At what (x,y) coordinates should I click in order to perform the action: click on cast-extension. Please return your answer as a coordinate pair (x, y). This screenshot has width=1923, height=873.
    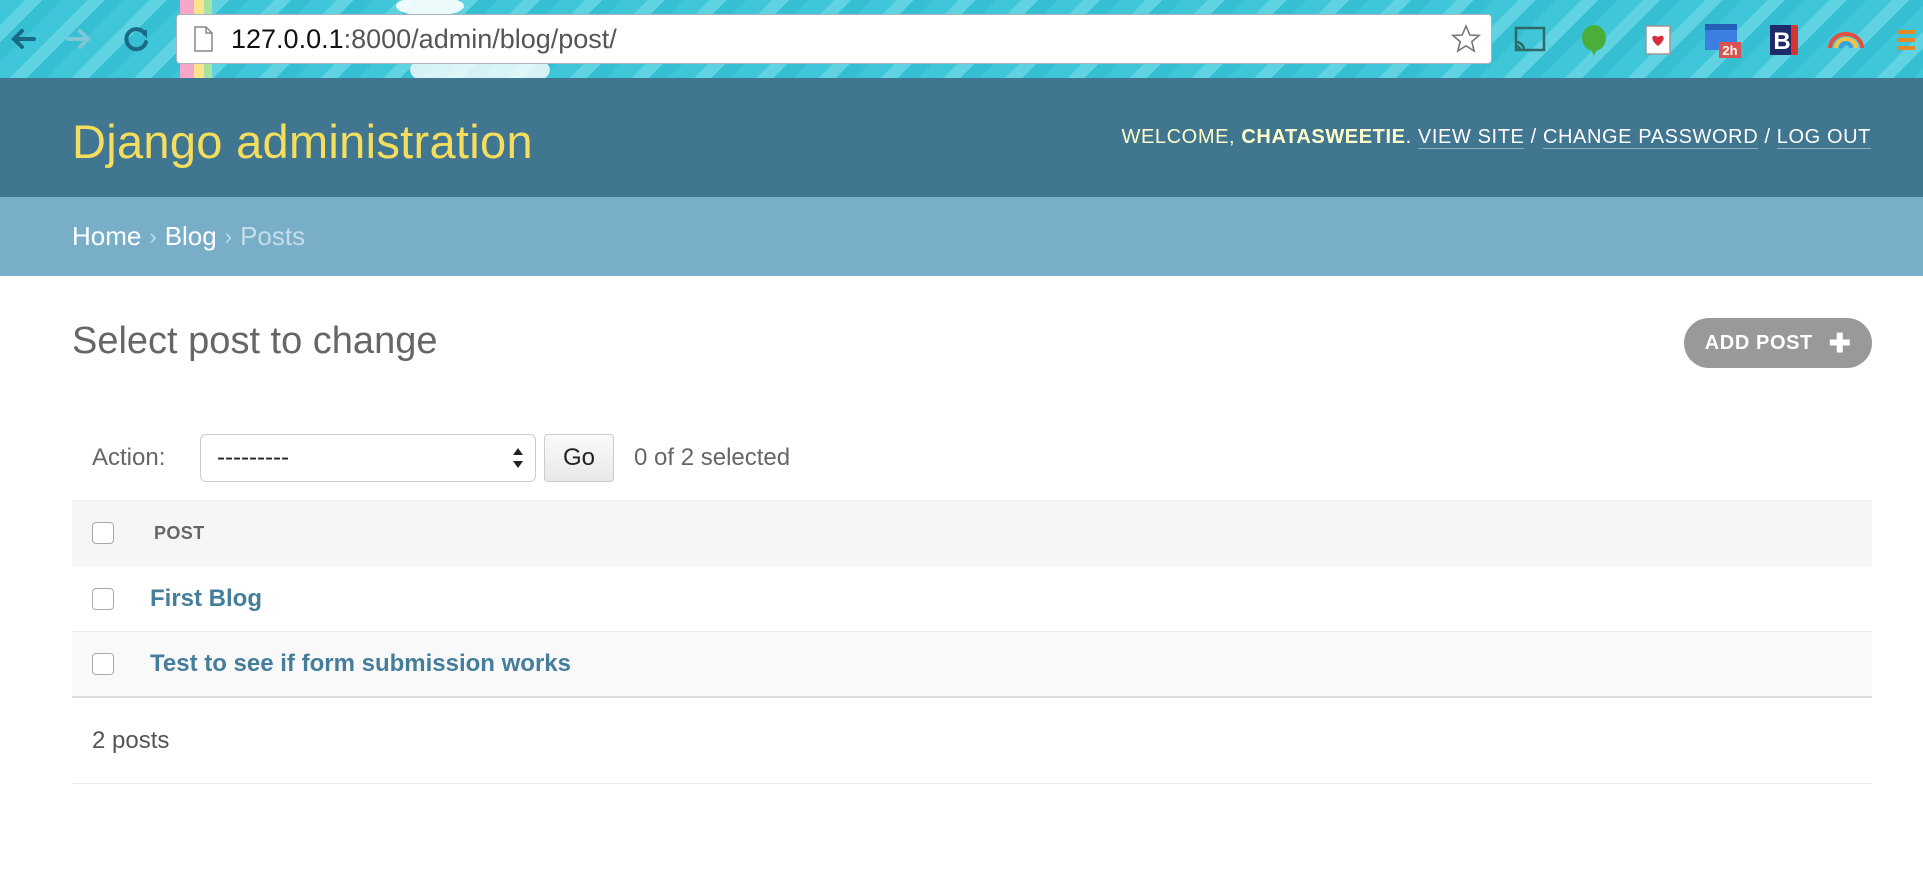
    Looking at the image, I should click on (1530, 40).